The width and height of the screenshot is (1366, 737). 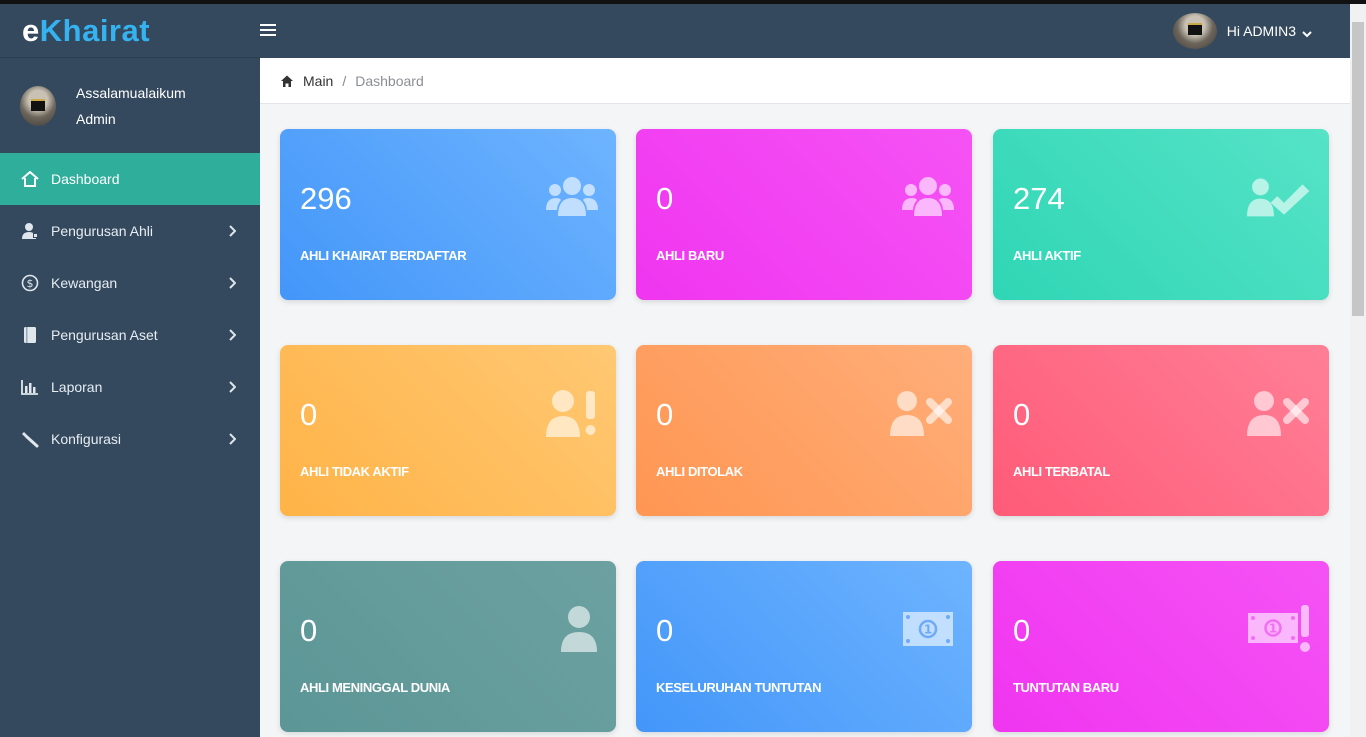 I want to click on stat-value: 274, so click(x=1039, y=198).